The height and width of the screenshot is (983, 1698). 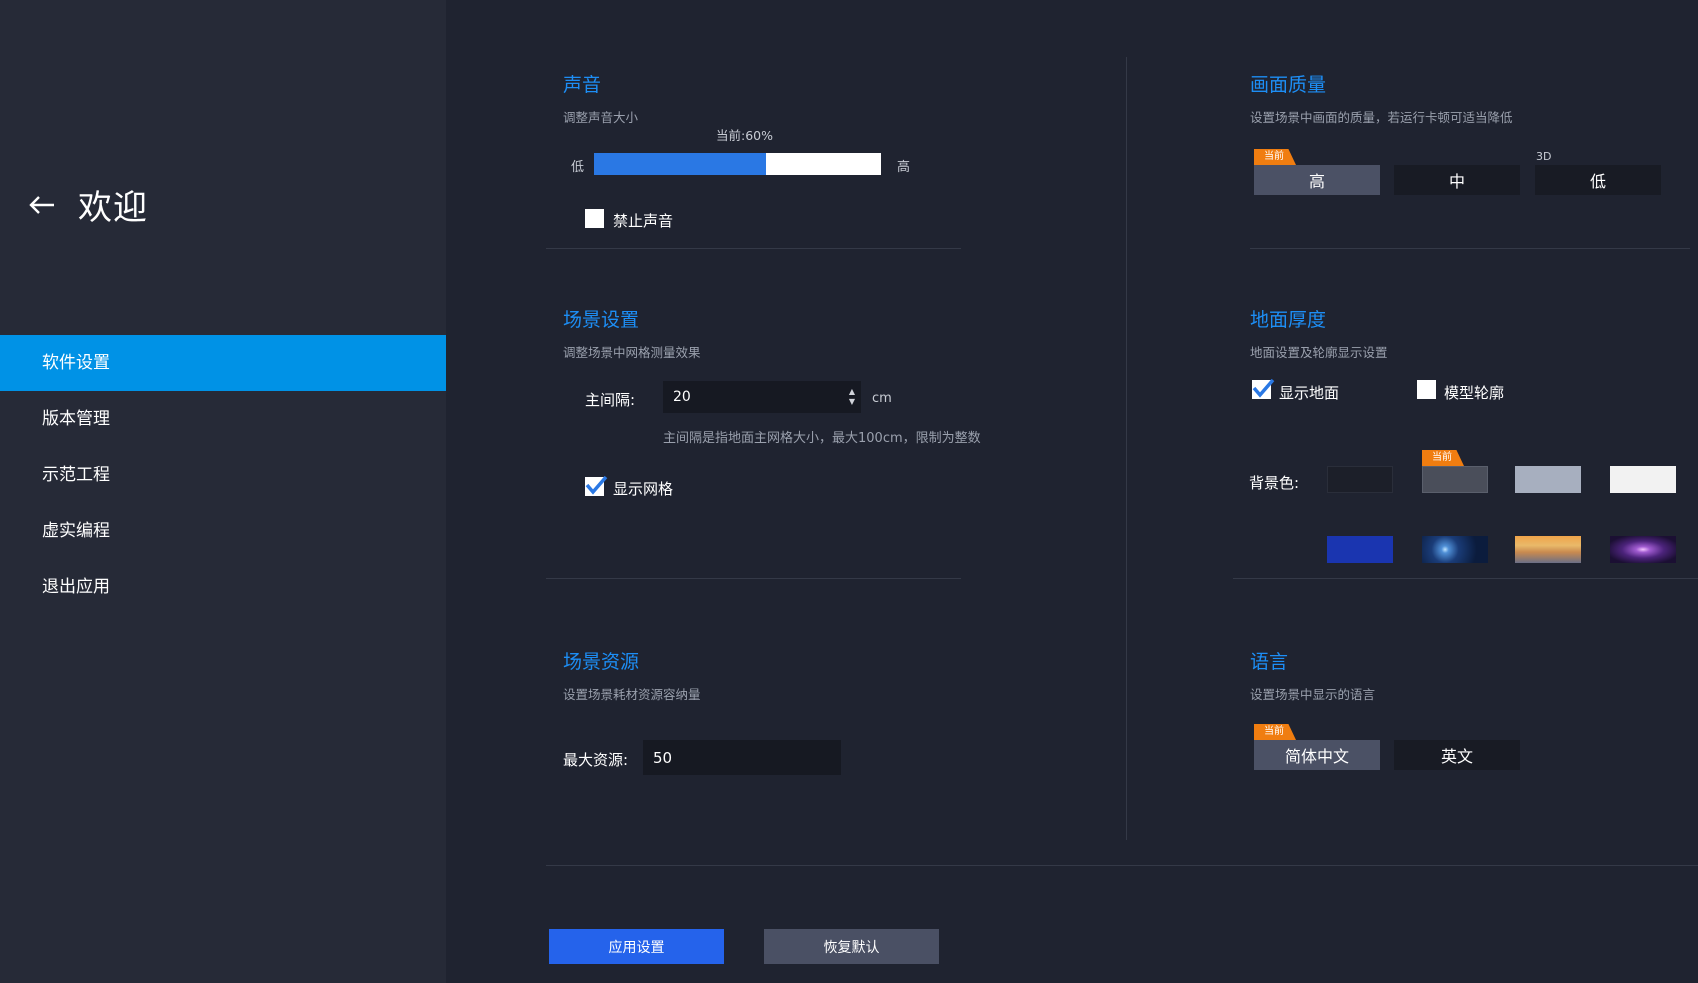 I want to click on language-subtitle: 设置场景中显示的语言, so click(x=1313, y=694).